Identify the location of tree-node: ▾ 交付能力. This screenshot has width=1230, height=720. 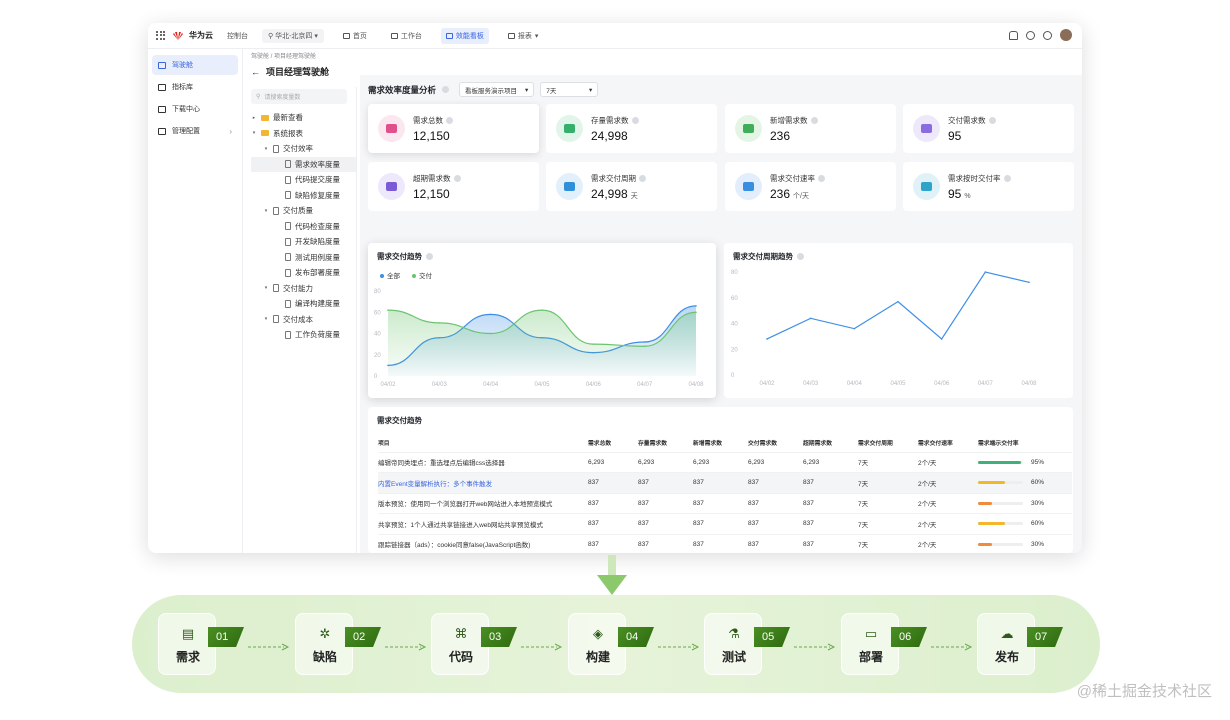
(303, 289).